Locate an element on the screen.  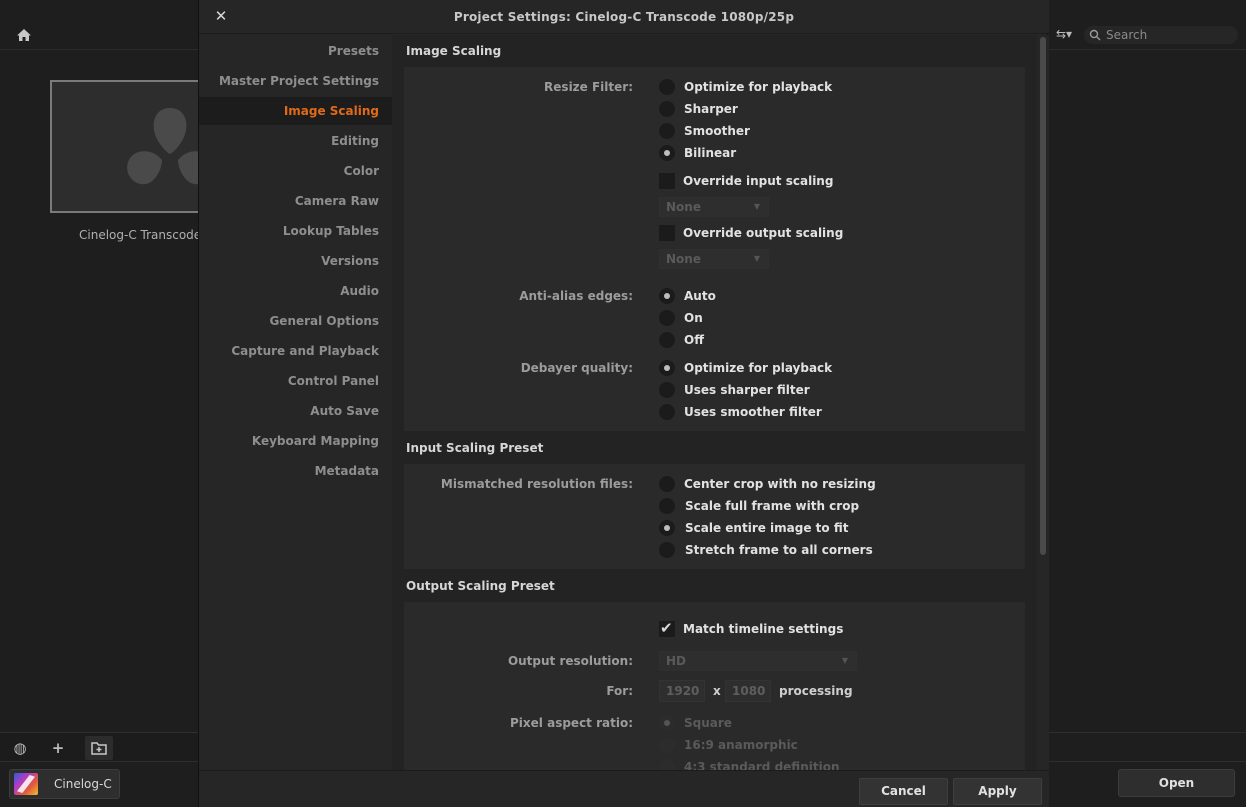
sidebar-item-image-scaling: Image Scaling is located at coordinates (295, 111).